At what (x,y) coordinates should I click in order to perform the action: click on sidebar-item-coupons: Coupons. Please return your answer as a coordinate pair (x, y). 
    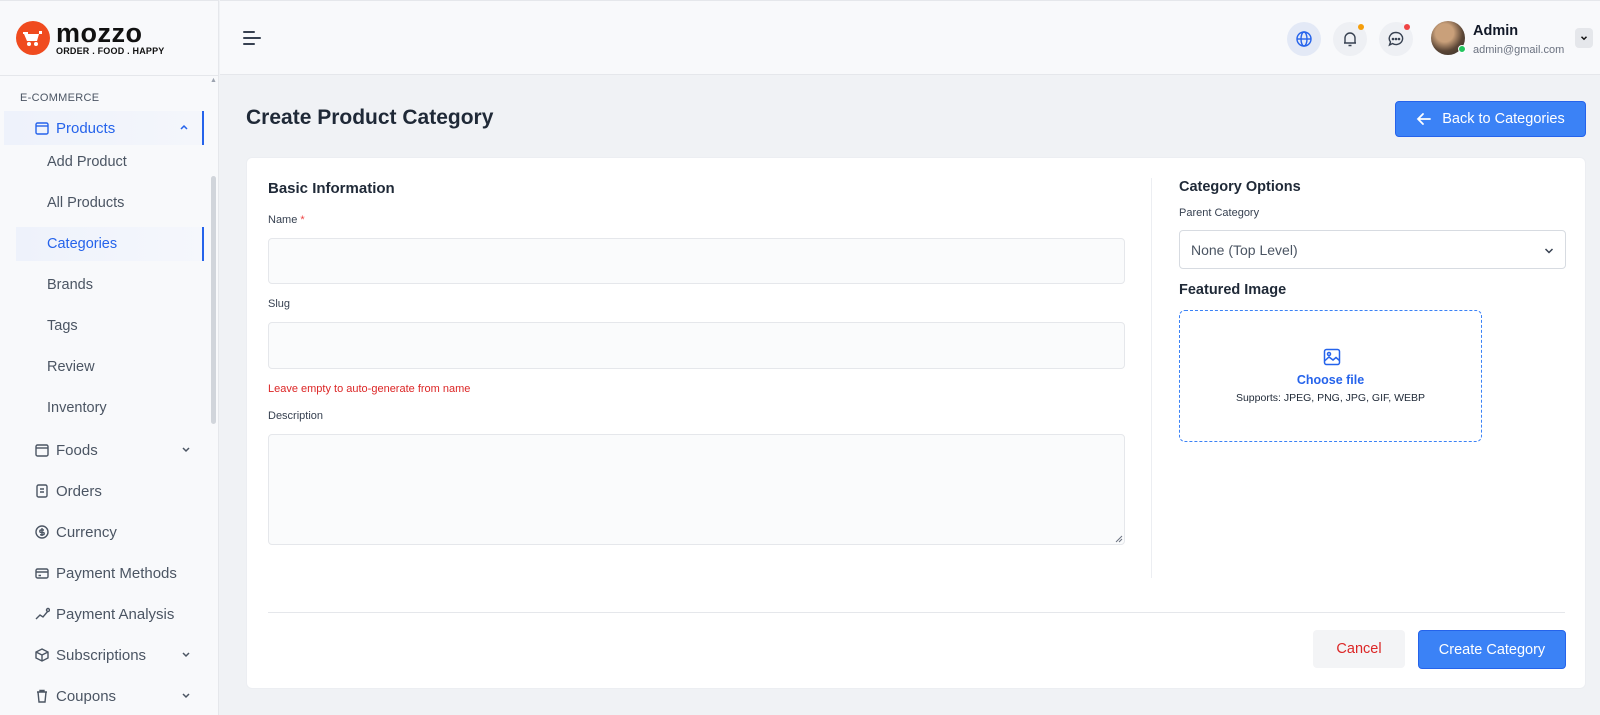
    Looking at the image, I should click on (102, 696).